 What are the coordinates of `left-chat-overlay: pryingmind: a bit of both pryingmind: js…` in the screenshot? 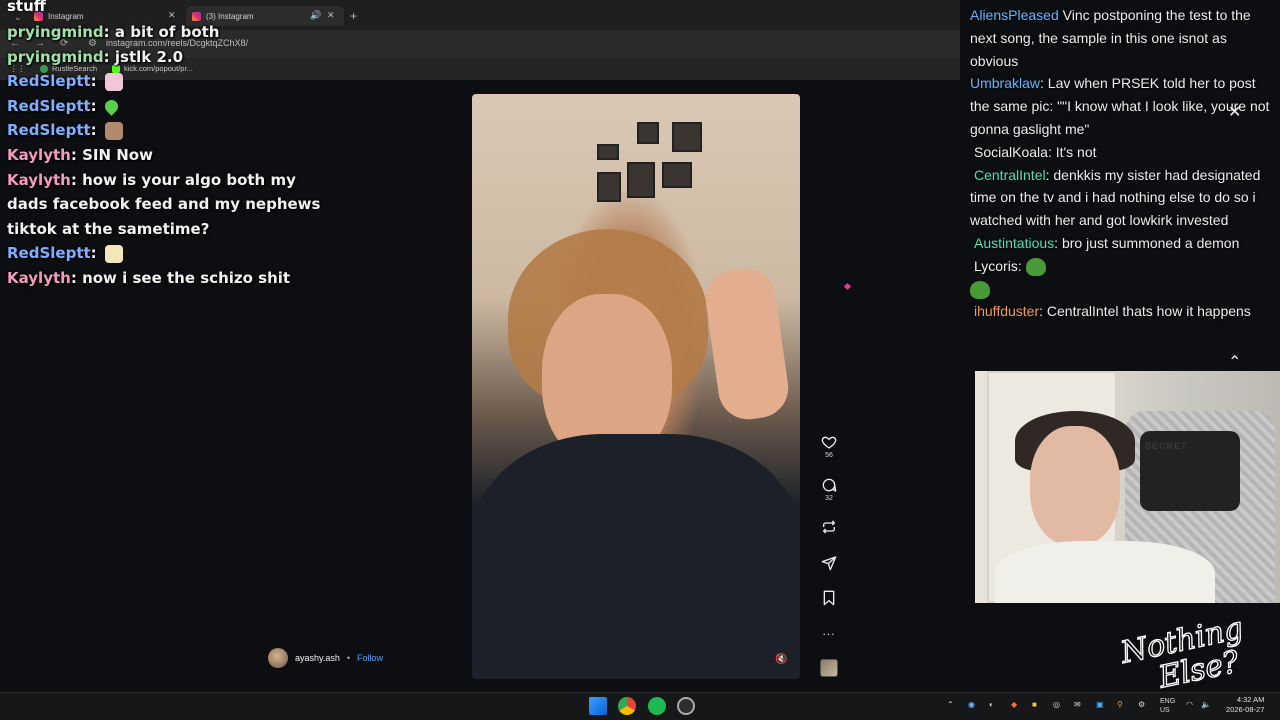 It's located at (172, 155).